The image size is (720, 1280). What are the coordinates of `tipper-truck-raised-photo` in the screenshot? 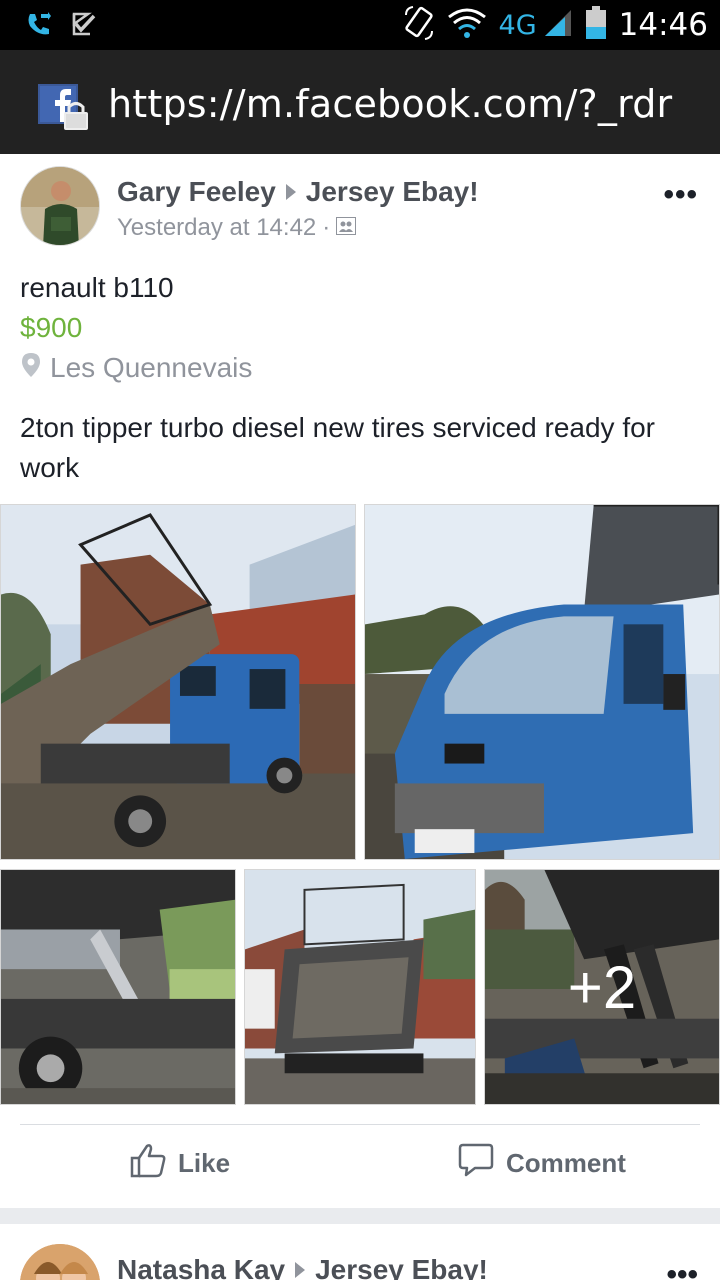 It's located at (178, 682).